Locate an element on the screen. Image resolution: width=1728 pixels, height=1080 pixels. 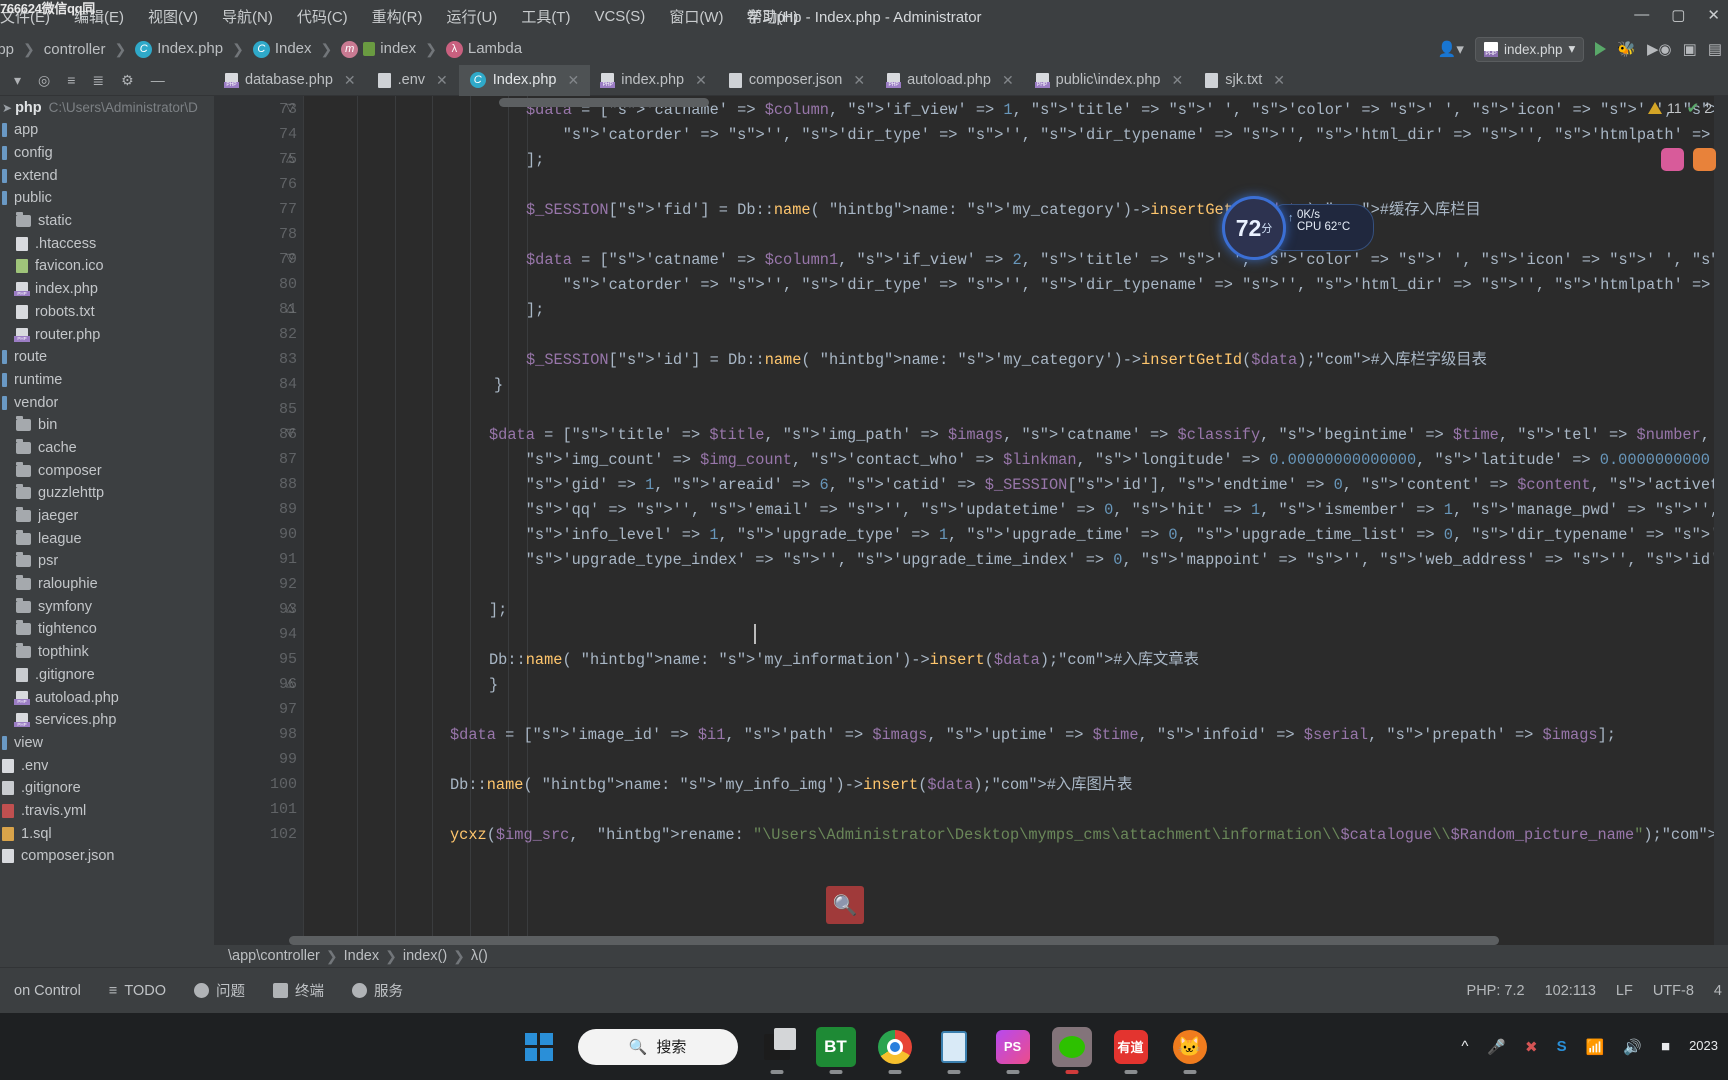
tab-index-php-class: C Index.php ✕ is located at coordinates (524, 80).